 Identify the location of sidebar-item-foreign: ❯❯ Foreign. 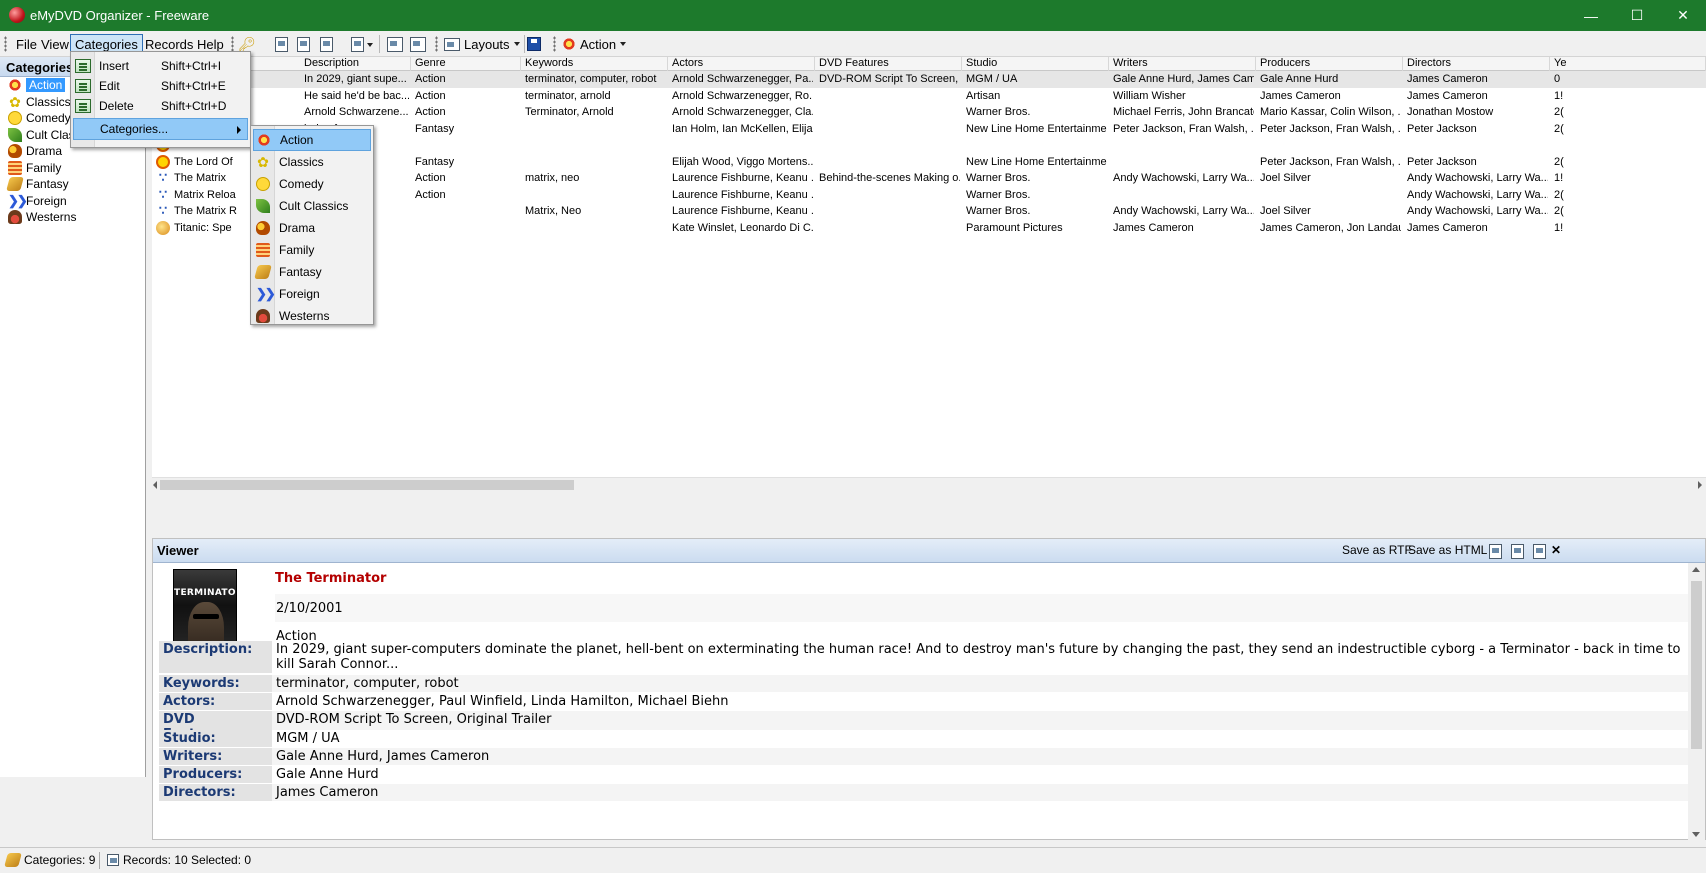
(72, 201).